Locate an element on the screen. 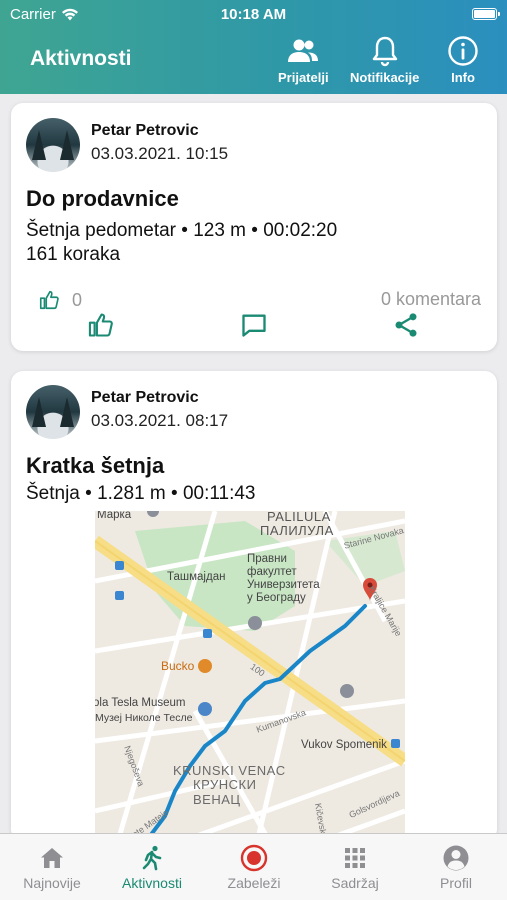 The height and width of the screenshot is (900, 507). people-icon is located at coordinates (303, 50).